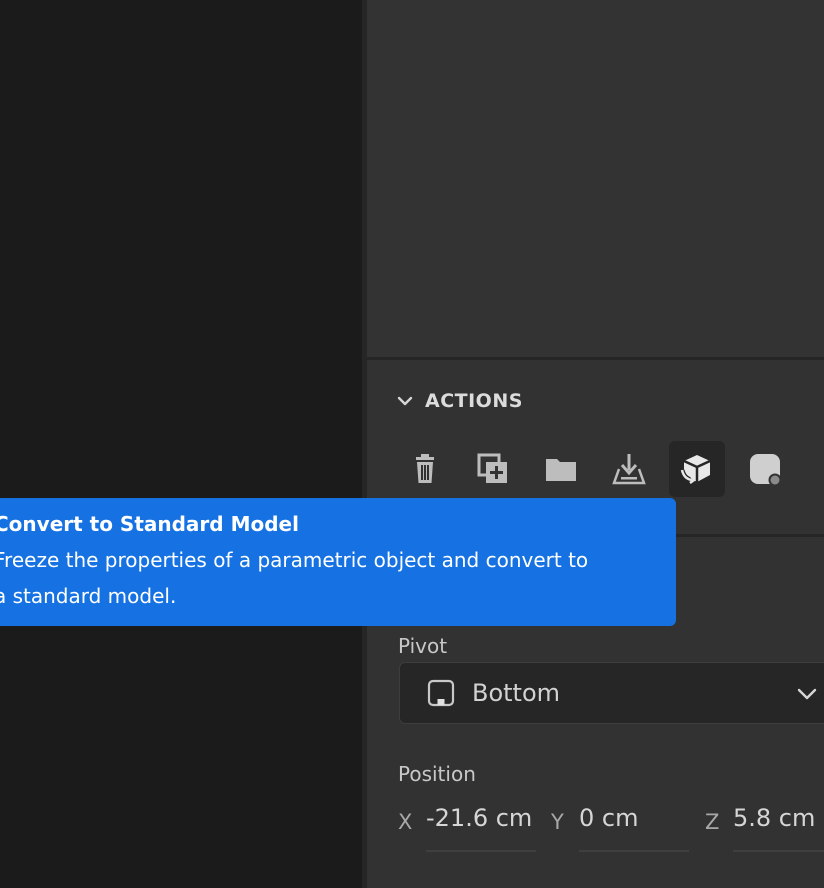 The width and height of the screenshot is (824, 888). I want to click on make-material-button, so click(765, 469).